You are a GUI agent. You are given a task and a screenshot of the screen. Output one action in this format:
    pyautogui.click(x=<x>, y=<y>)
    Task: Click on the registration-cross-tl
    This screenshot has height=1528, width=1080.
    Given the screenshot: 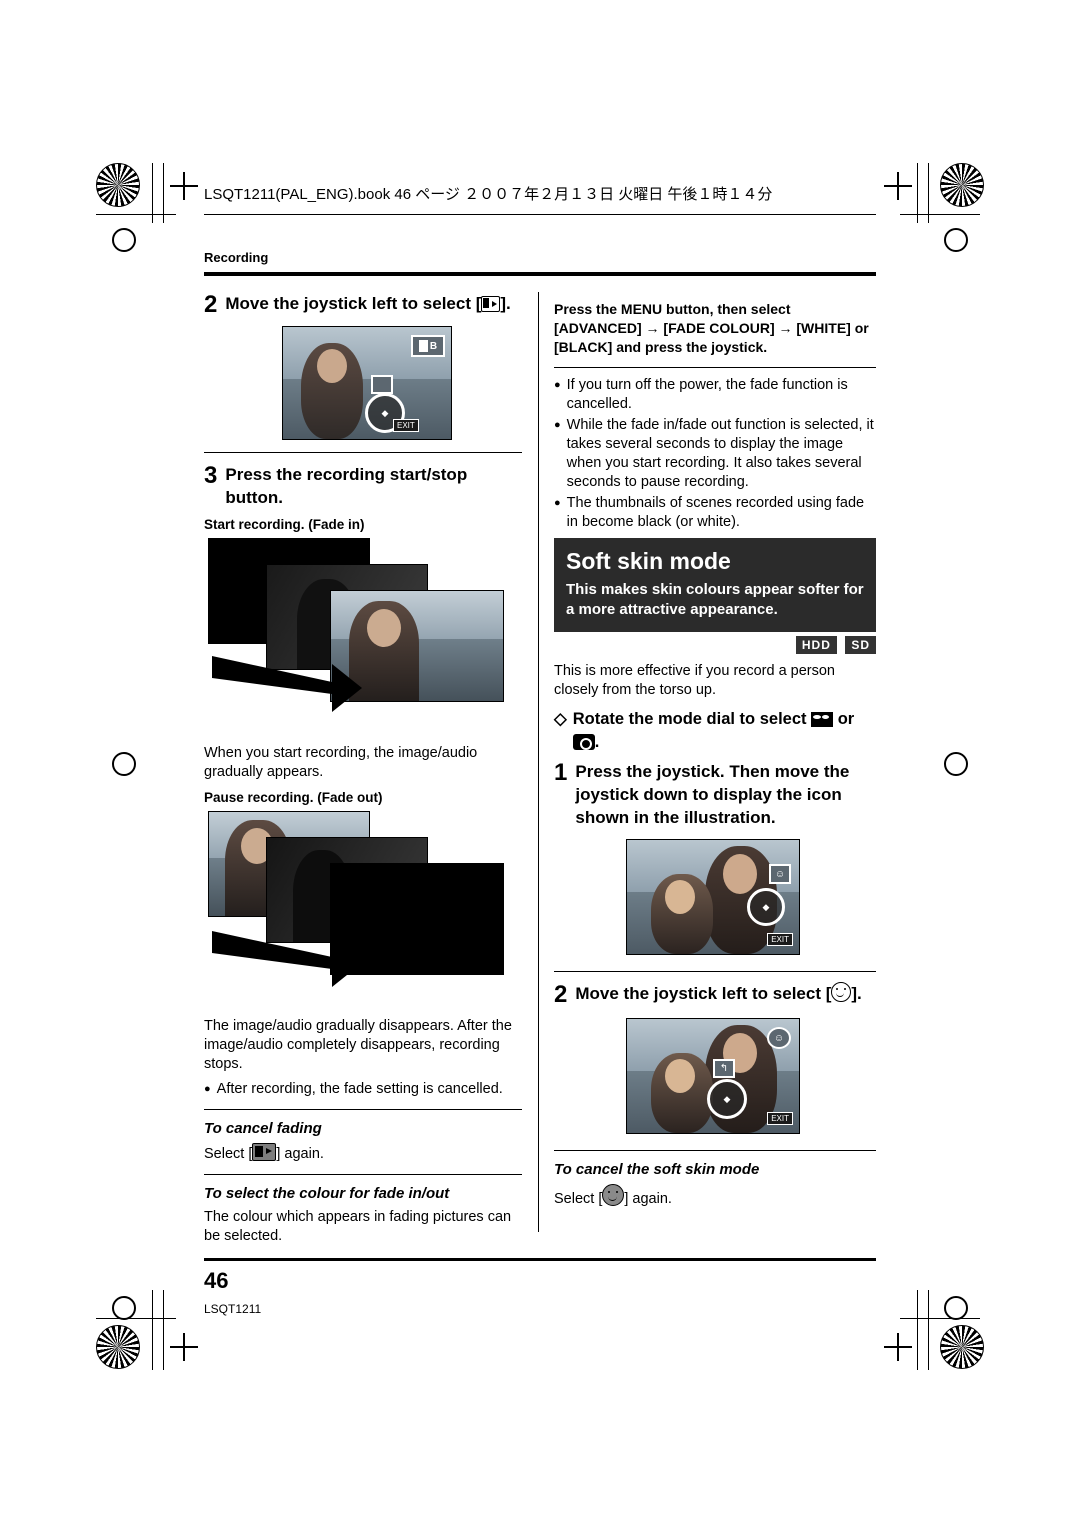 What is the action you would take?
    pyautogui.click(x=184, y=186)
    